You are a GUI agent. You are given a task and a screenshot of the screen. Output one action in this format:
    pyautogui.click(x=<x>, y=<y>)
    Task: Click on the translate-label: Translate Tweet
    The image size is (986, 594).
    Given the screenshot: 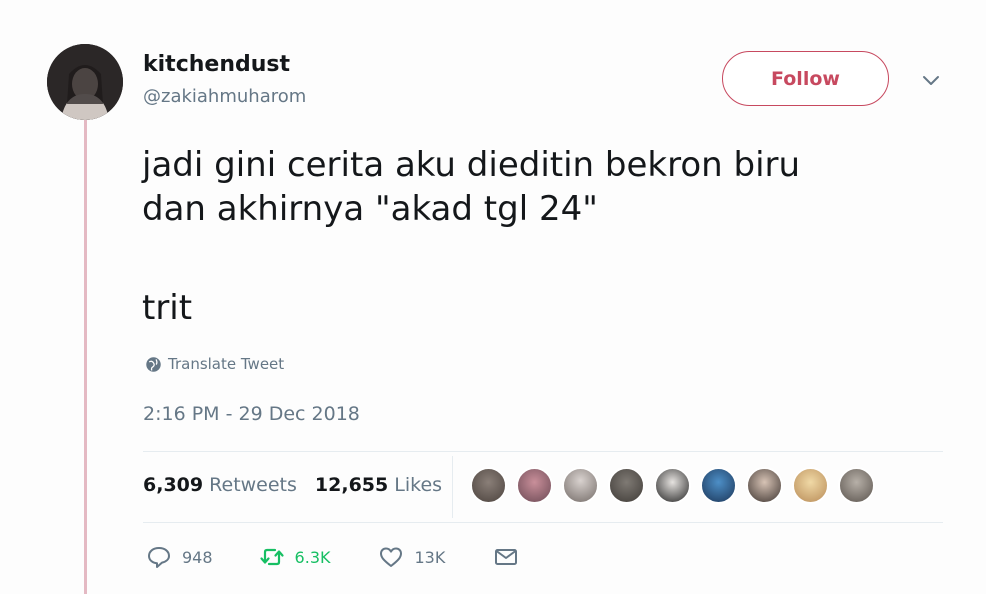 What is the action you would take?
    pyautogui.click(x=226, y=364)
    